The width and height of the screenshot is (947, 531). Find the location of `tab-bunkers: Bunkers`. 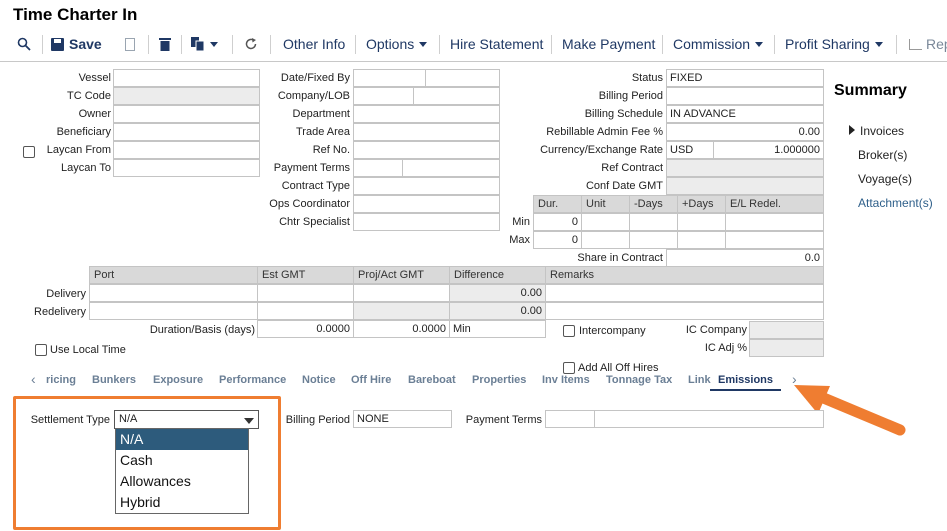

tab-bunkers: Bunkers is located at coordinates (114, 380).